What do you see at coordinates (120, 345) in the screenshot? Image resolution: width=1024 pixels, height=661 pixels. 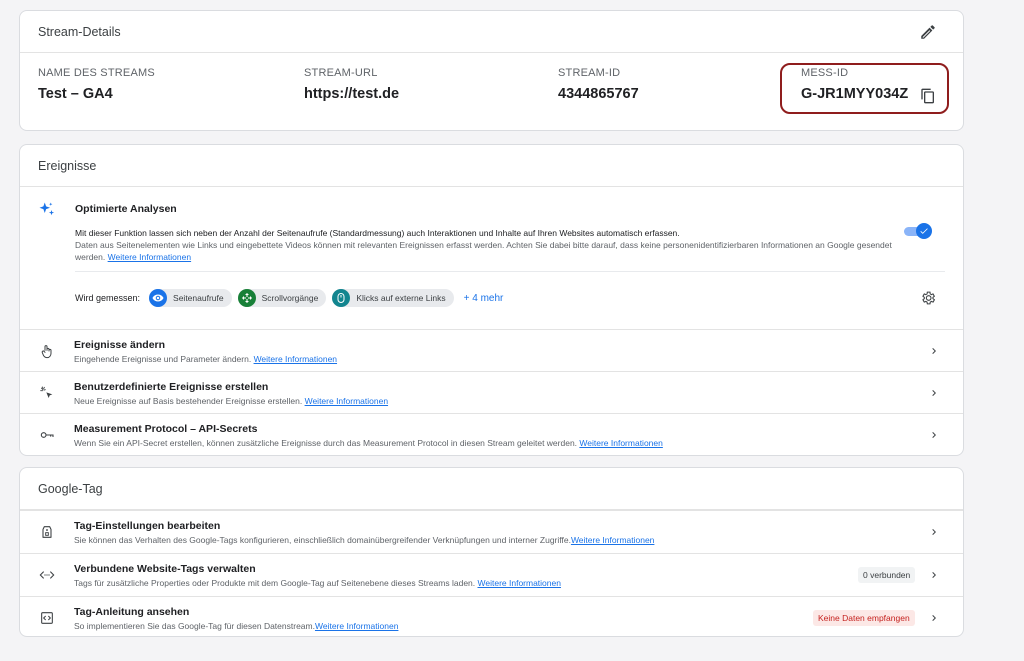 I see `row-title: Ereignisse ändern` at bounding box center [120, 345].